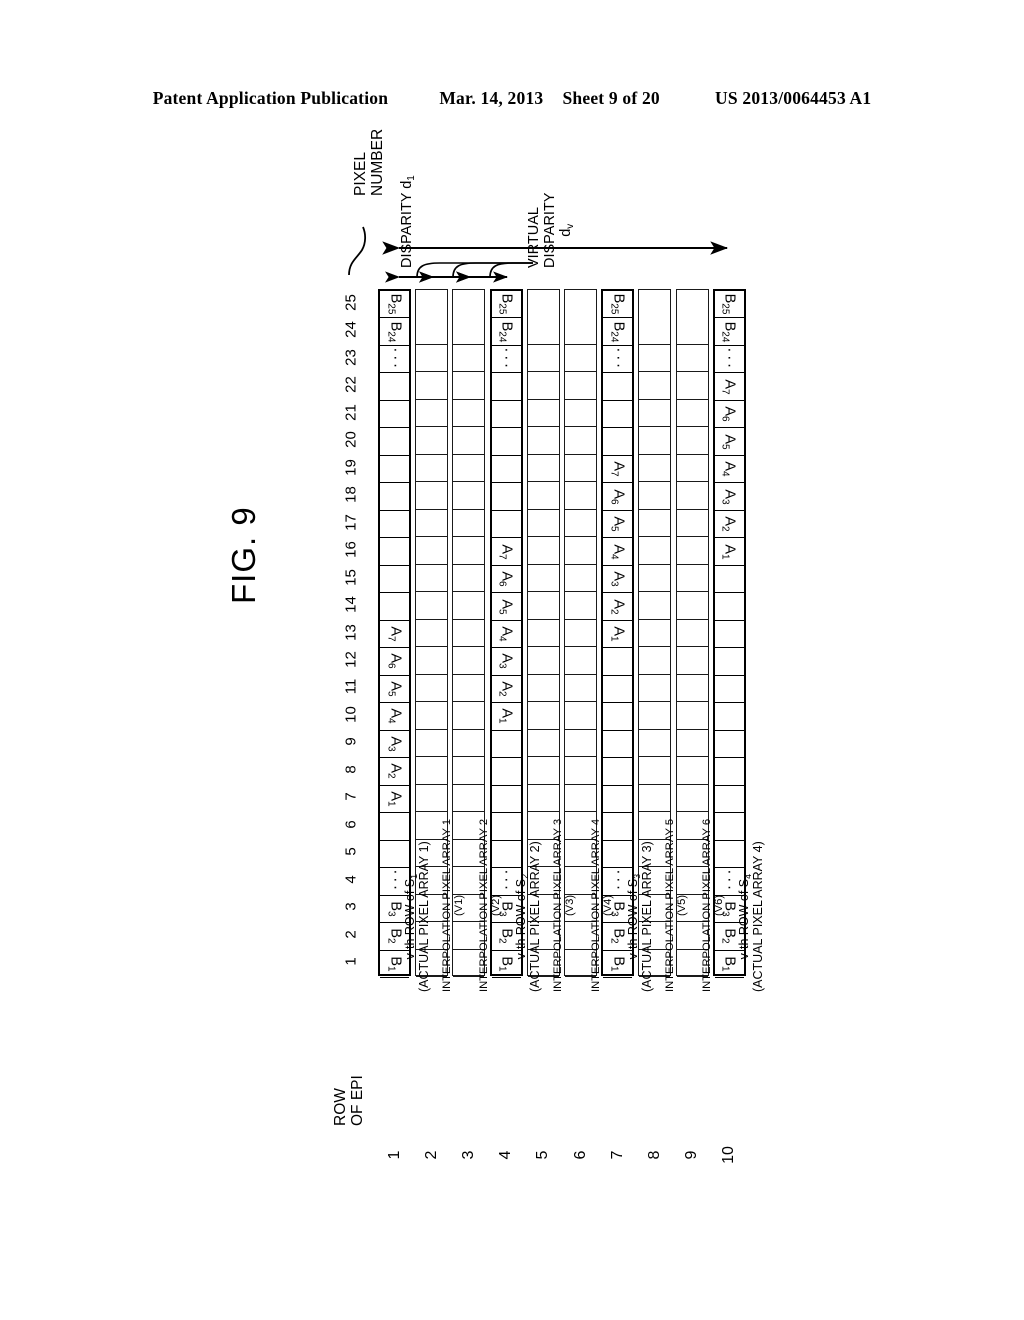 The height and width of the screenshot is (1320, 1024). Describe the element at coordinates (729, 387) in the screenshot. I see `pixel-cell: A7` at that location.